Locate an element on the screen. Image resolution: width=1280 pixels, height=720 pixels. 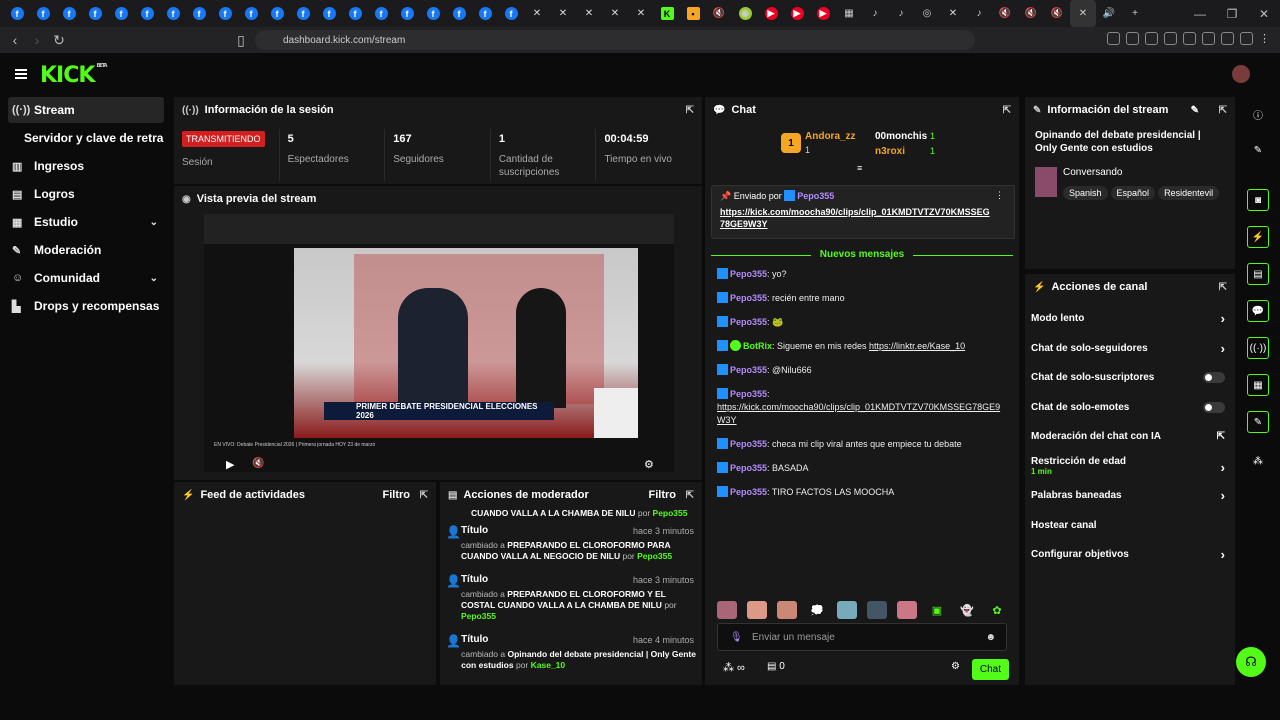
hamburger-icon is located at coordinates (21, 74).